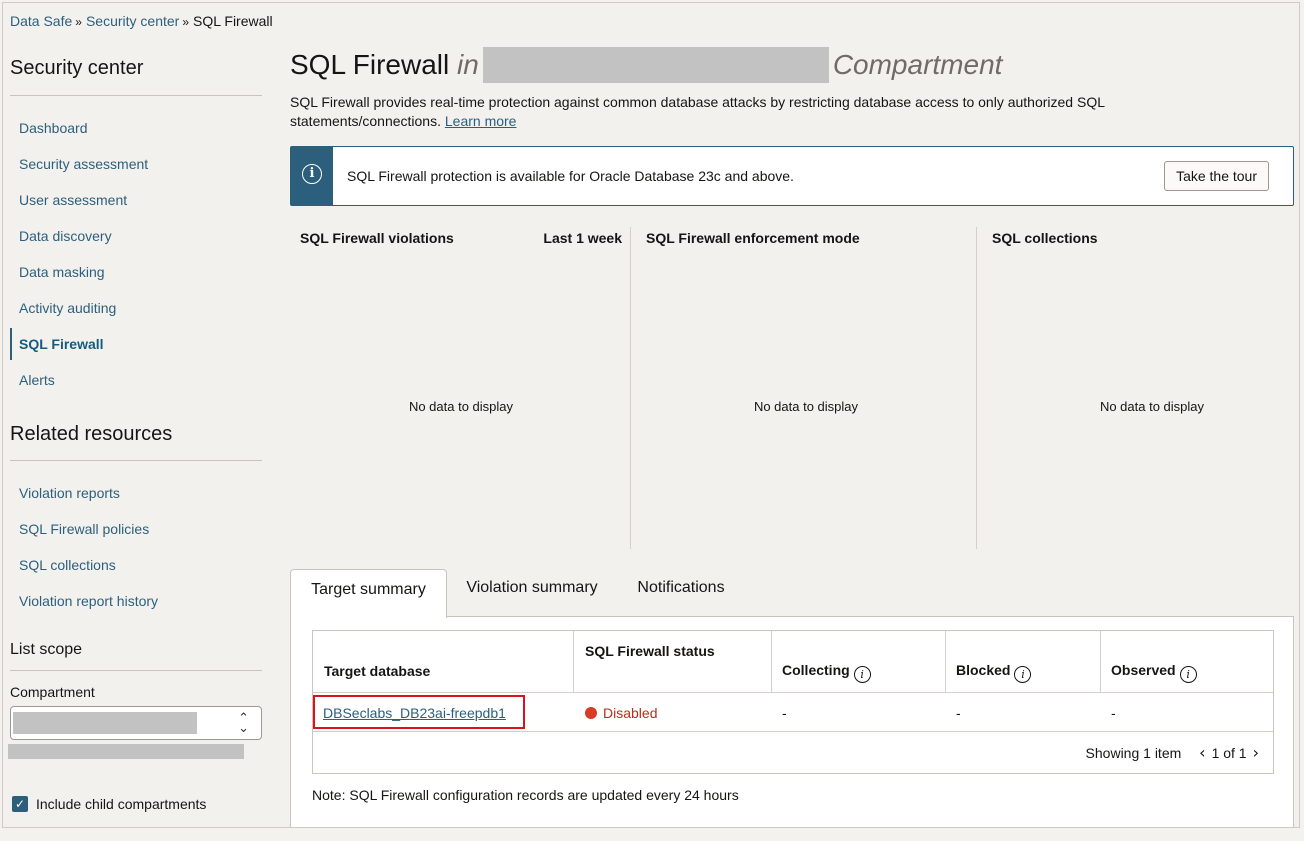 The width and height of the screenshot is (1304, 841). Describe the element at coordinates (1113, 713) in the screenshot. I see `observed-cell: -` at that location.